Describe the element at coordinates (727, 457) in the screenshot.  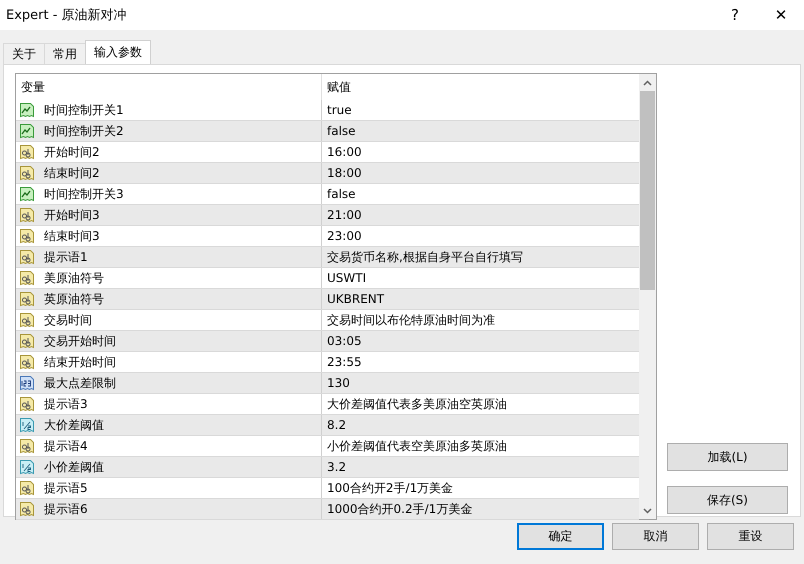
I see `side-button: 加载(L)` at that location.